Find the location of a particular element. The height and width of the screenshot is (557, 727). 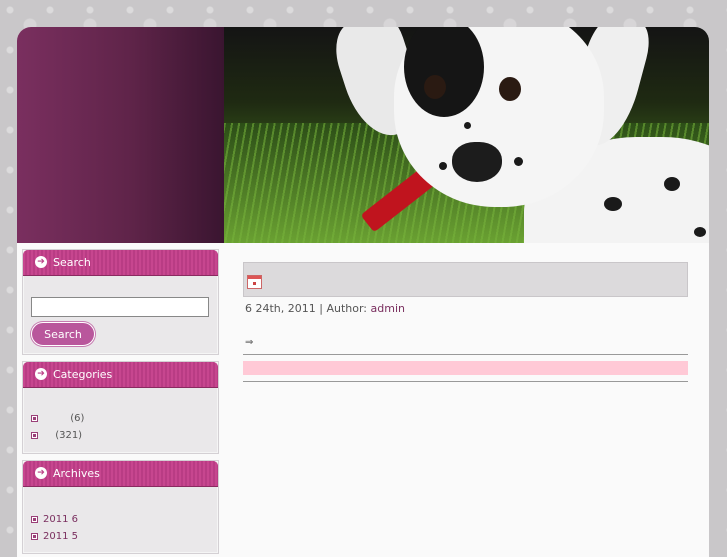

archive-item: 2011 5 is located at coordinates (120, 536).